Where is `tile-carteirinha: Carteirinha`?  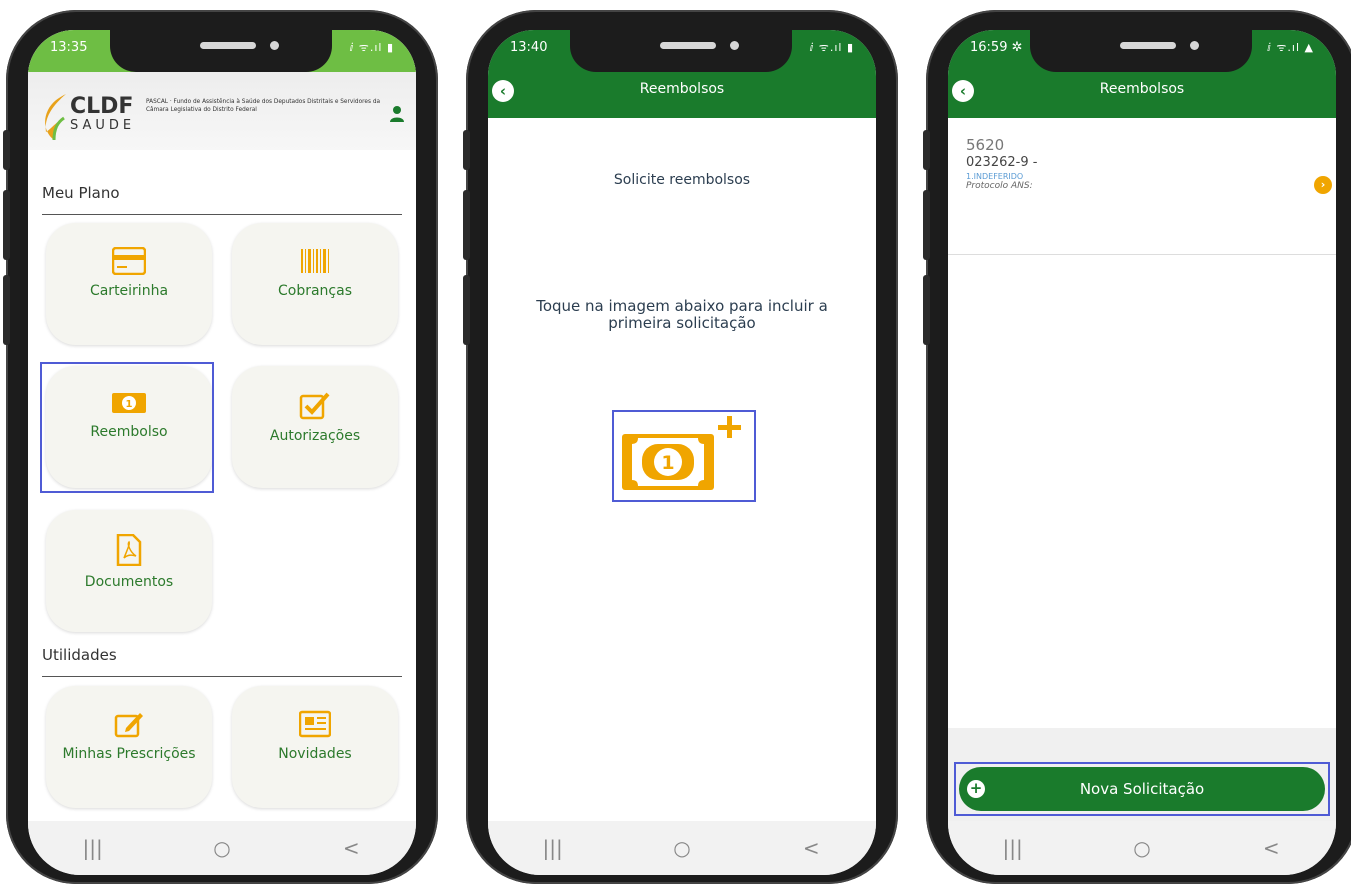 tile-carteirinha: Carteirinha is located at coordinates (129, 284).